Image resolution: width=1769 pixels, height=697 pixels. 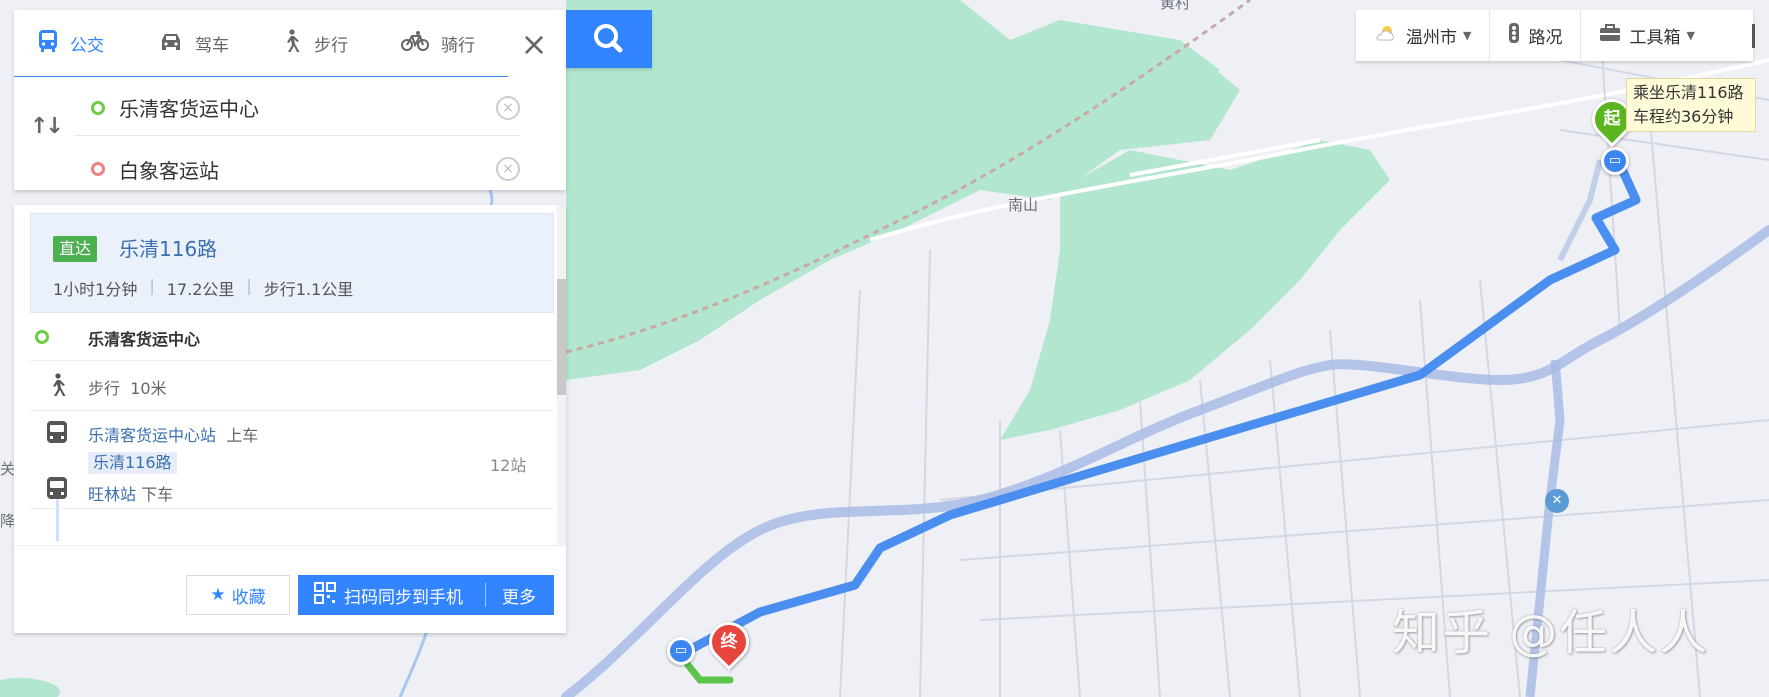 What do you see at coordinates (681, 651) in the screenshot?
I see `end-bus-stop-icon: ▭` at bounding box center [681, 651].